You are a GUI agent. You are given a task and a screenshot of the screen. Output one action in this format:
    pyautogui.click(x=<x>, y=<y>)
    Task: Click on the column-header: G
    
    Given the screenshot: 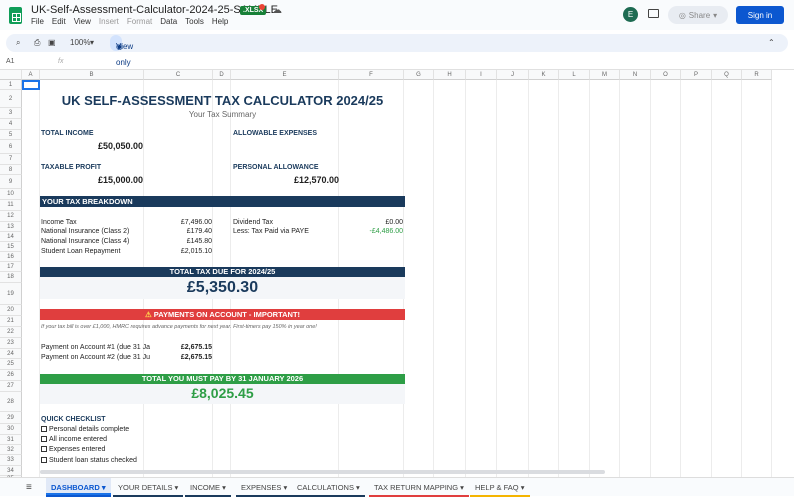 What is the action you would take?
    pyautogui.click(x=419, y=75)
    